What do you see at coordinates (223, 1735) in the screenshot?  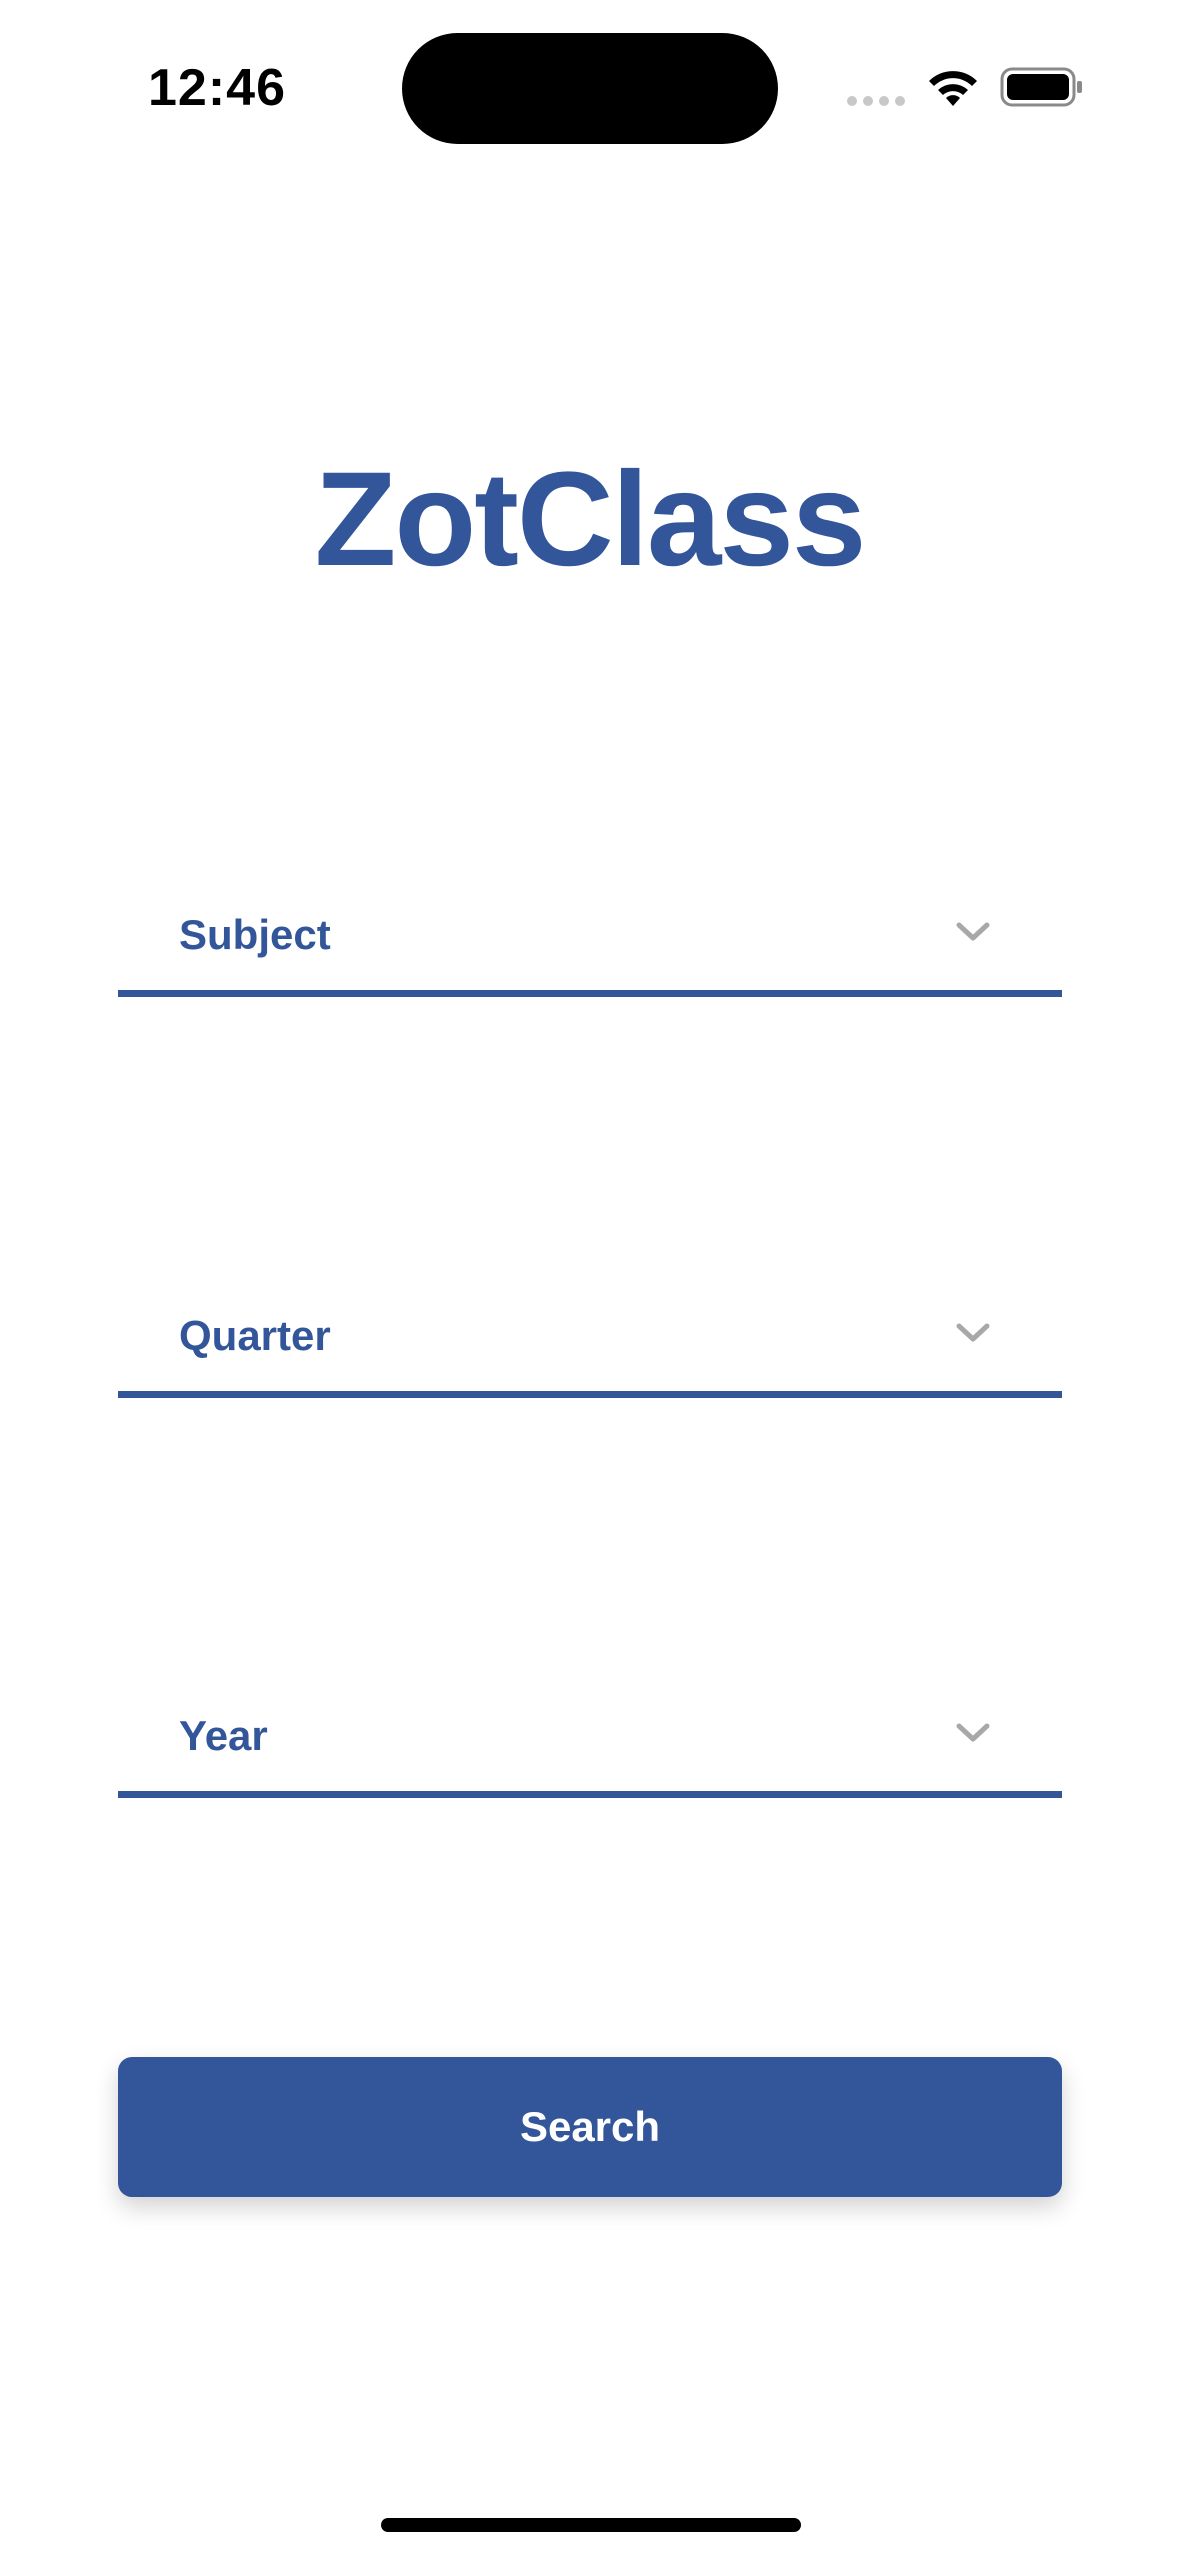 I see `year-dropdown-label: Year` at bounding box center [223, 1735].